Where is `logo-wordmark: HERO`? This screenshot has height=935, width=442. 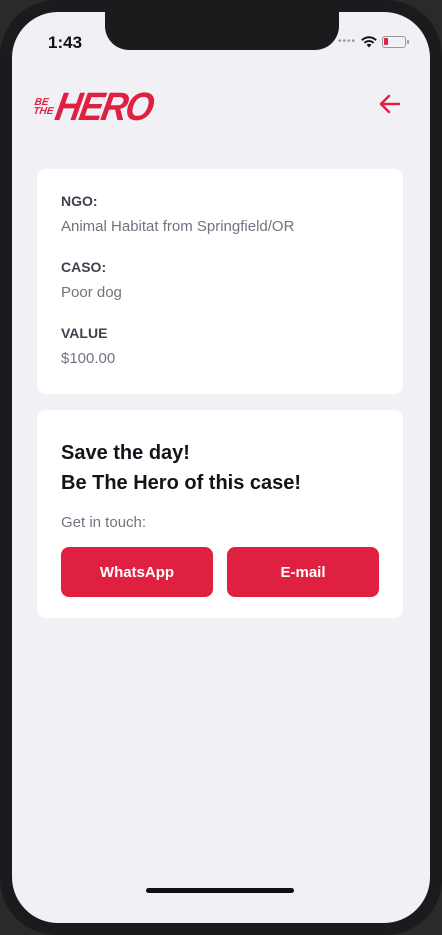 logo-wordmark: HERO is located at coordinates (104, 106).